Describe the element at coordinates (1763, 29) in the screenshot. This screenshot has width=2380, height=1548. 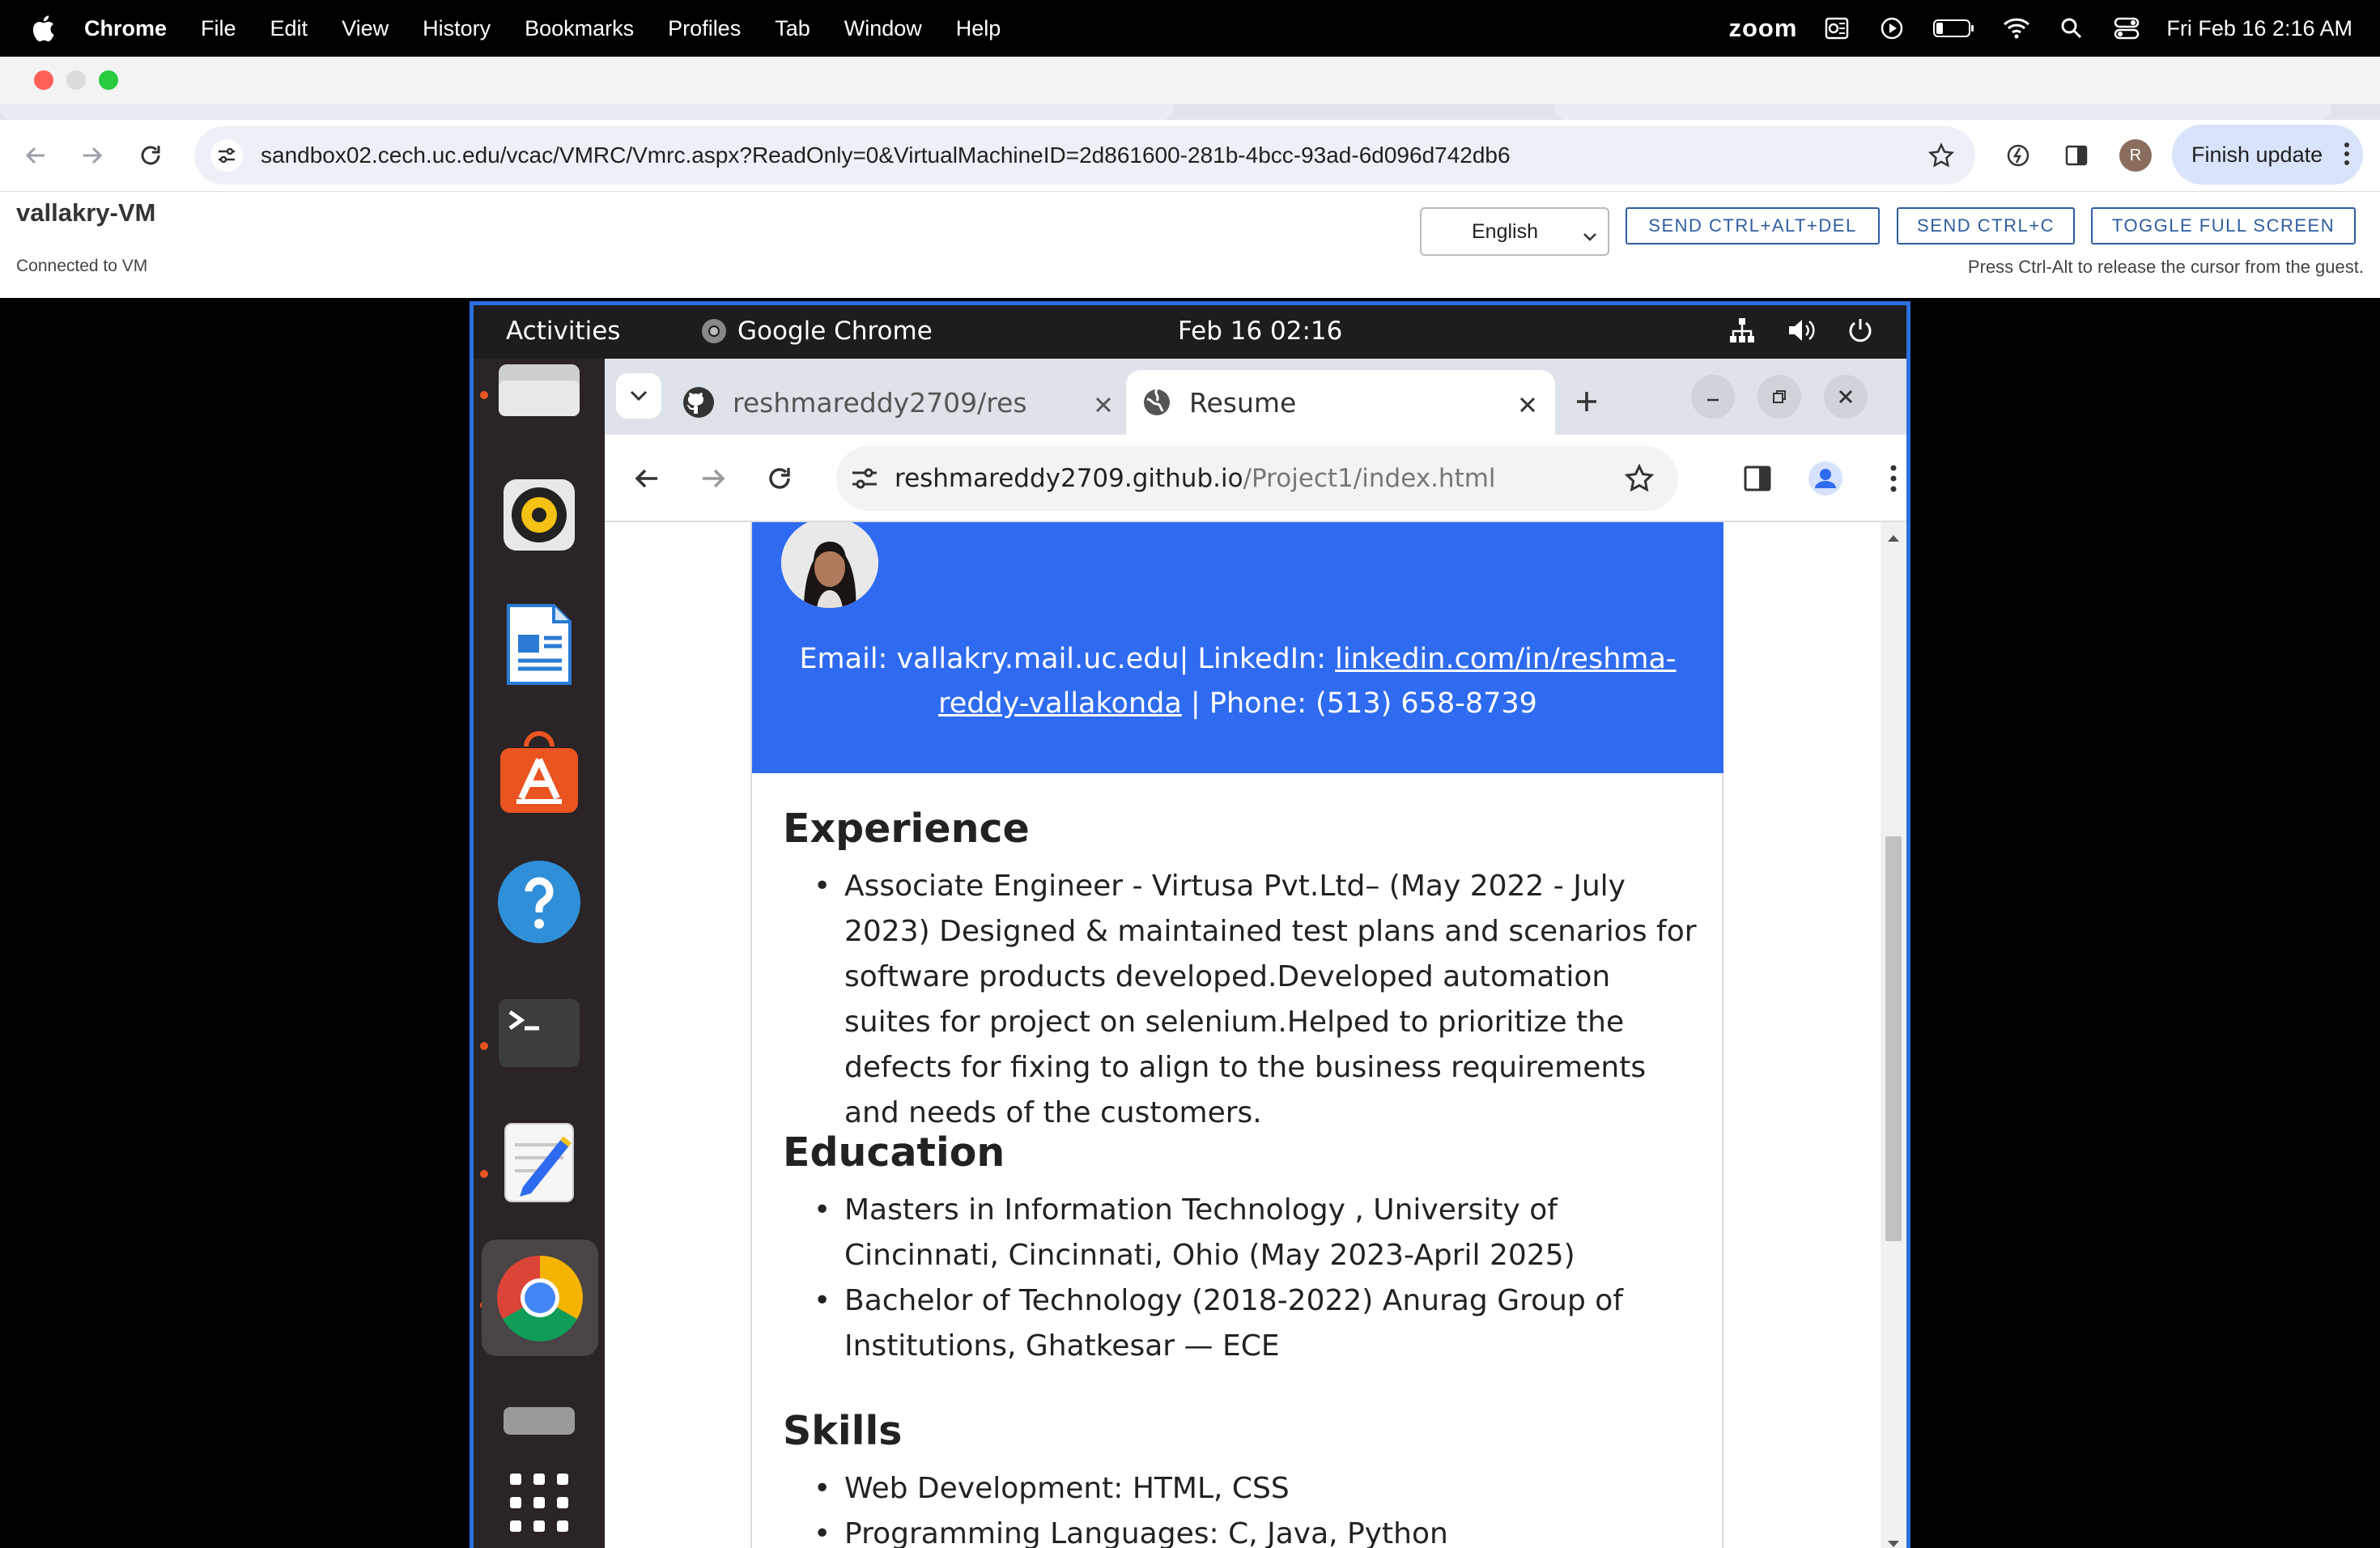
I see `zoom-status-item: zoom` at that location.